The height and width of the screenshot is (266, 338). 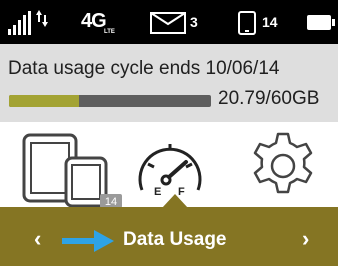 I want to click on next-arrow-icon: ›, so click(x=305, y=239).